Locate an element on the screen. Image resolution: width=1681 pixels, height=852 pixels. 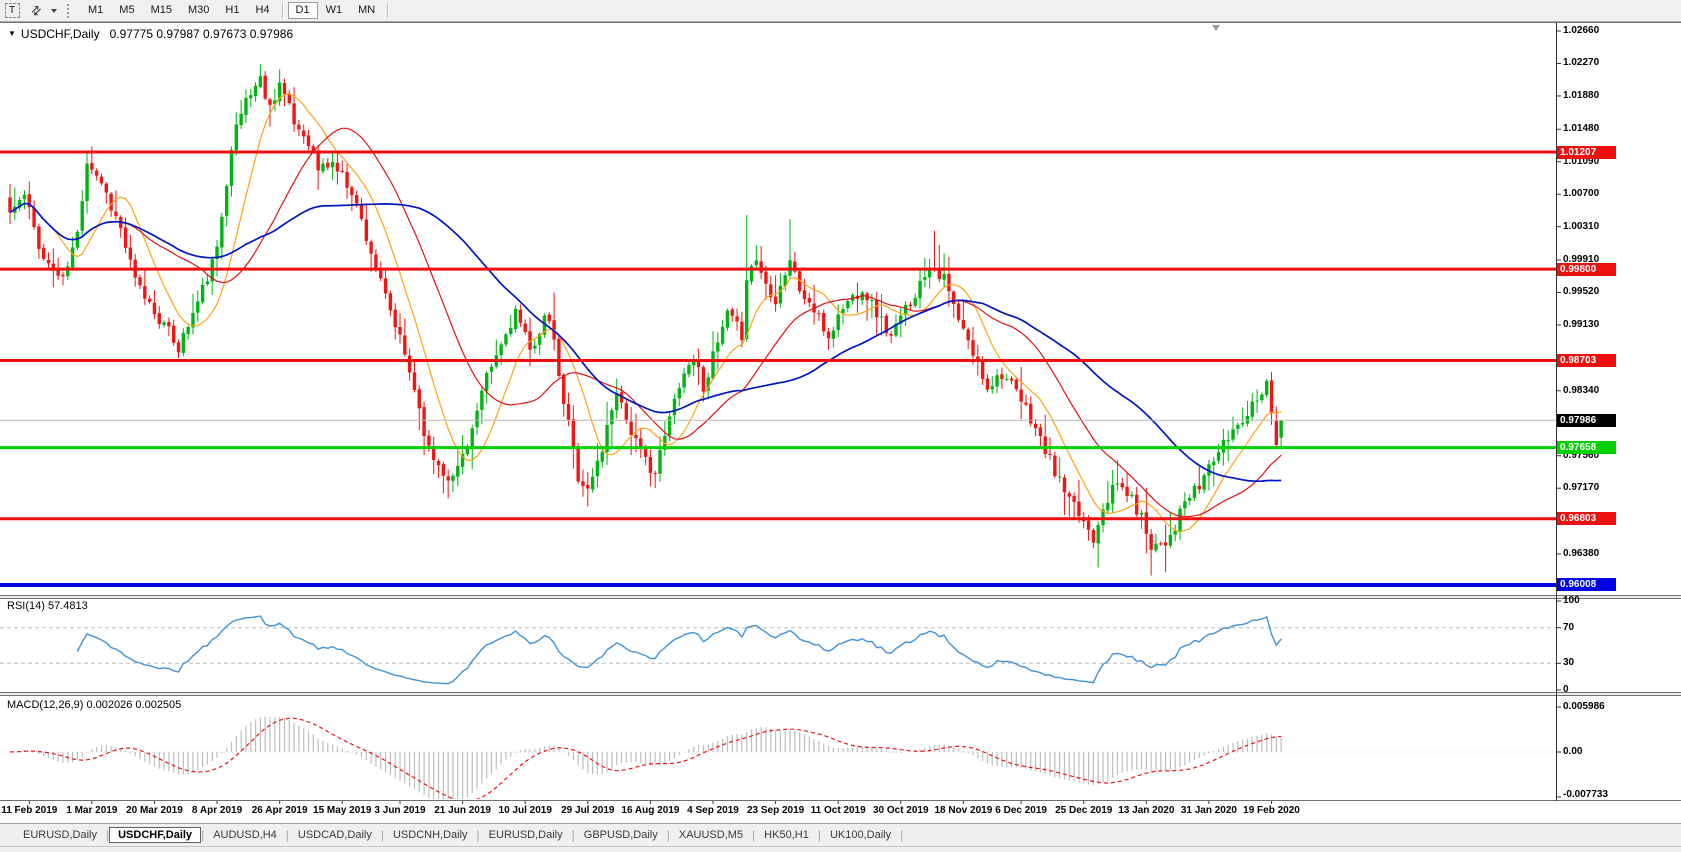
timeframe-group: M1 M5 M15 M30 H1 H4 D1 W1 MN is located at coordinates (236, 10).